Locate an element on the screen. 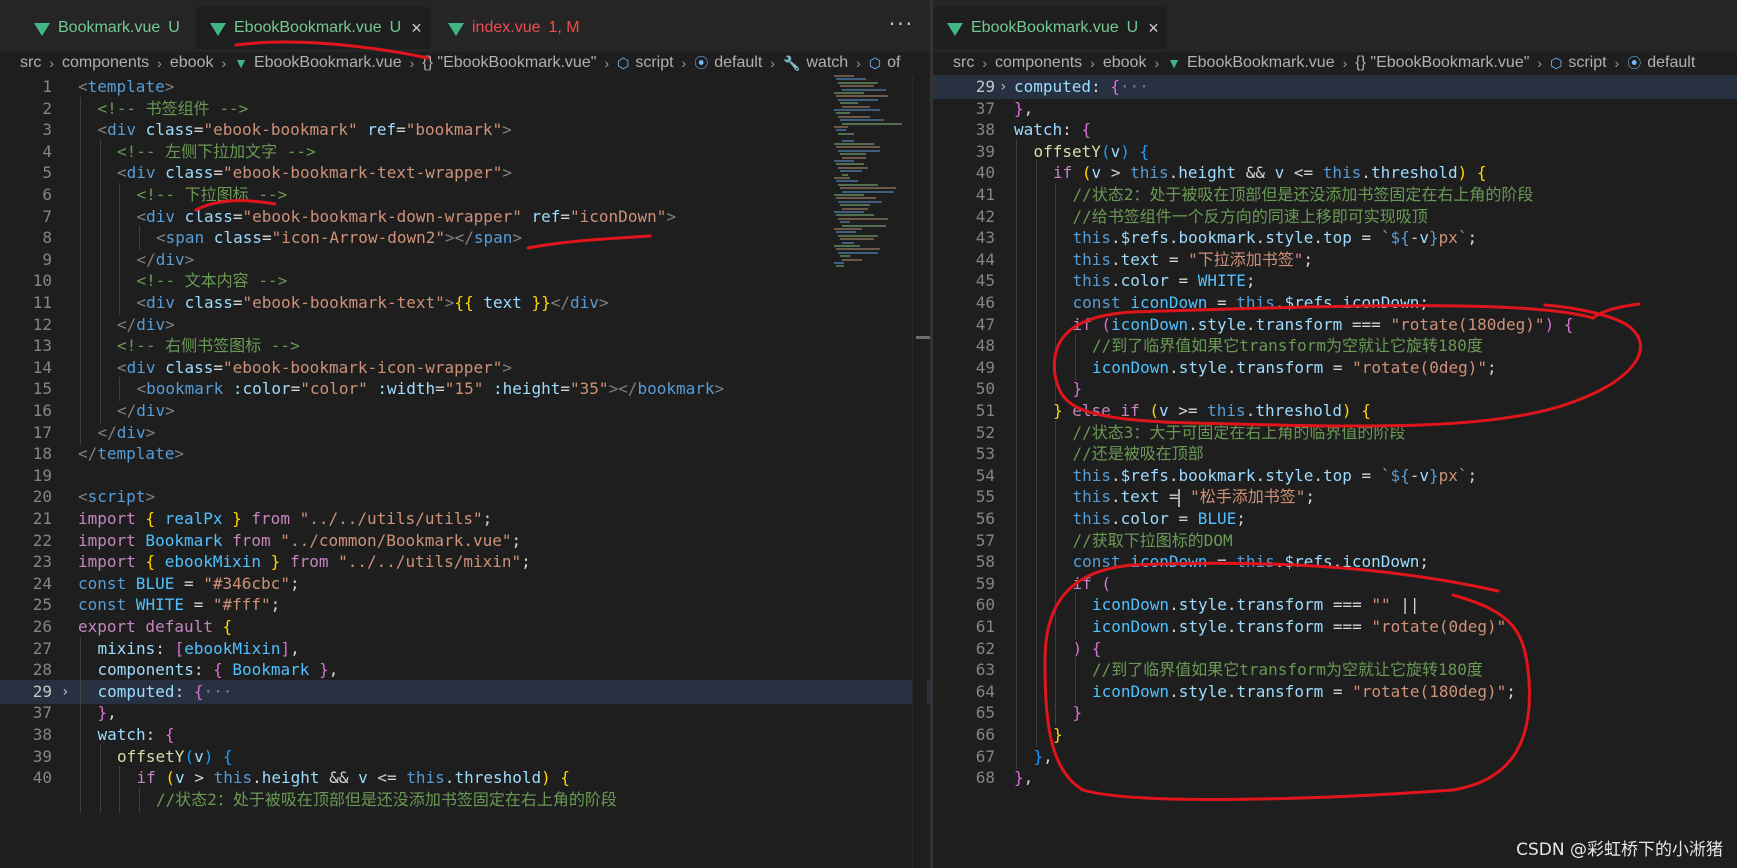  code-line: 44 this.text = "下拉添加书签"; is located at coordinates (1335, 259).